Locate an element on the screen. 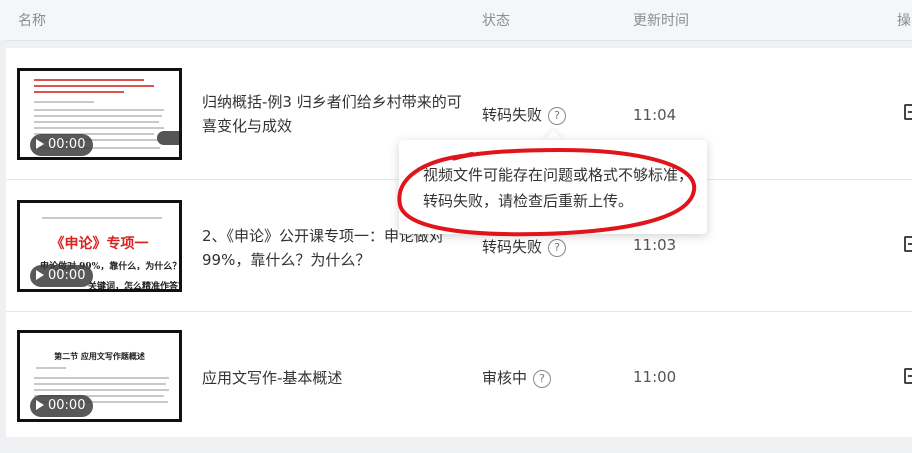 This screenshot has height=453, width=912. status-cell: 审核中? is located at coordinates (517, 377).